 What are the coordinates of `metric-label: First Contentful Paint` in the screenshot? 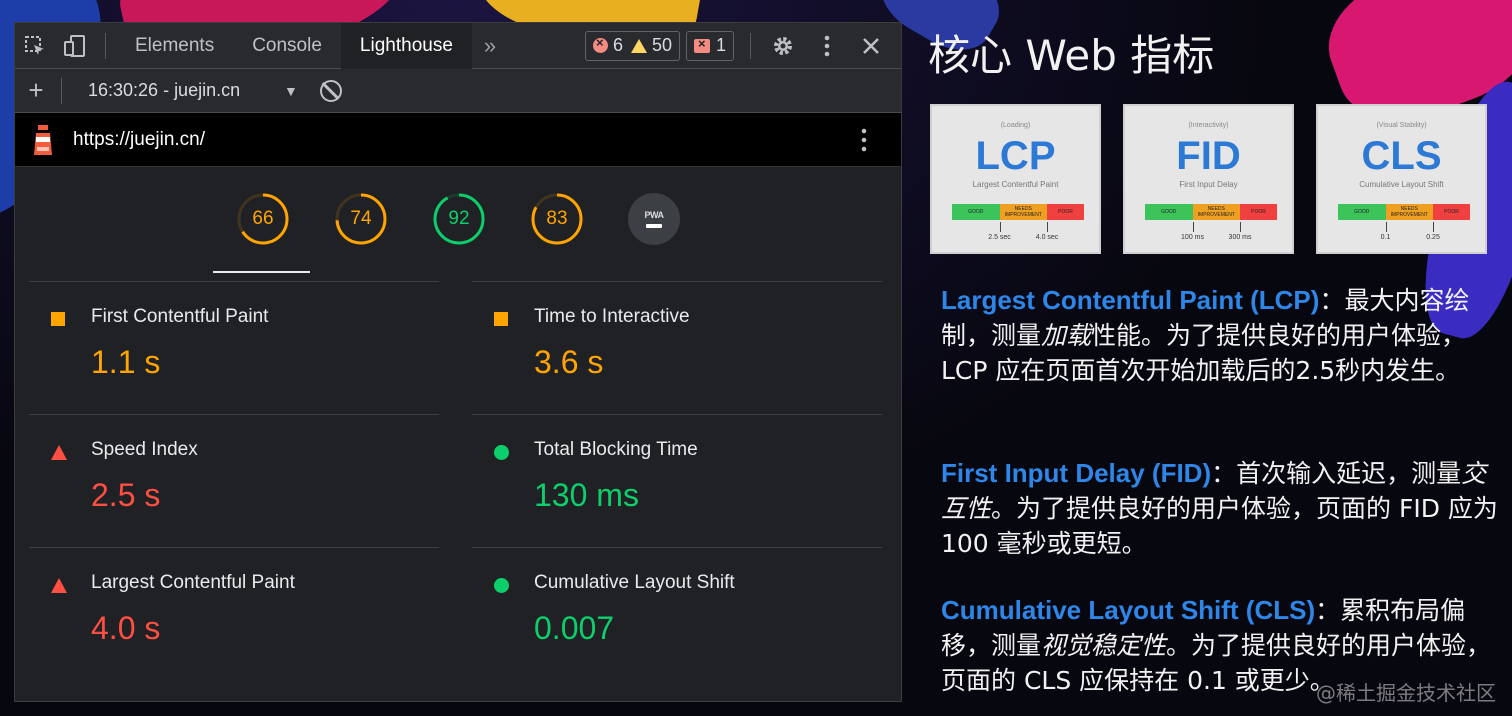 It's located at (180, 316).